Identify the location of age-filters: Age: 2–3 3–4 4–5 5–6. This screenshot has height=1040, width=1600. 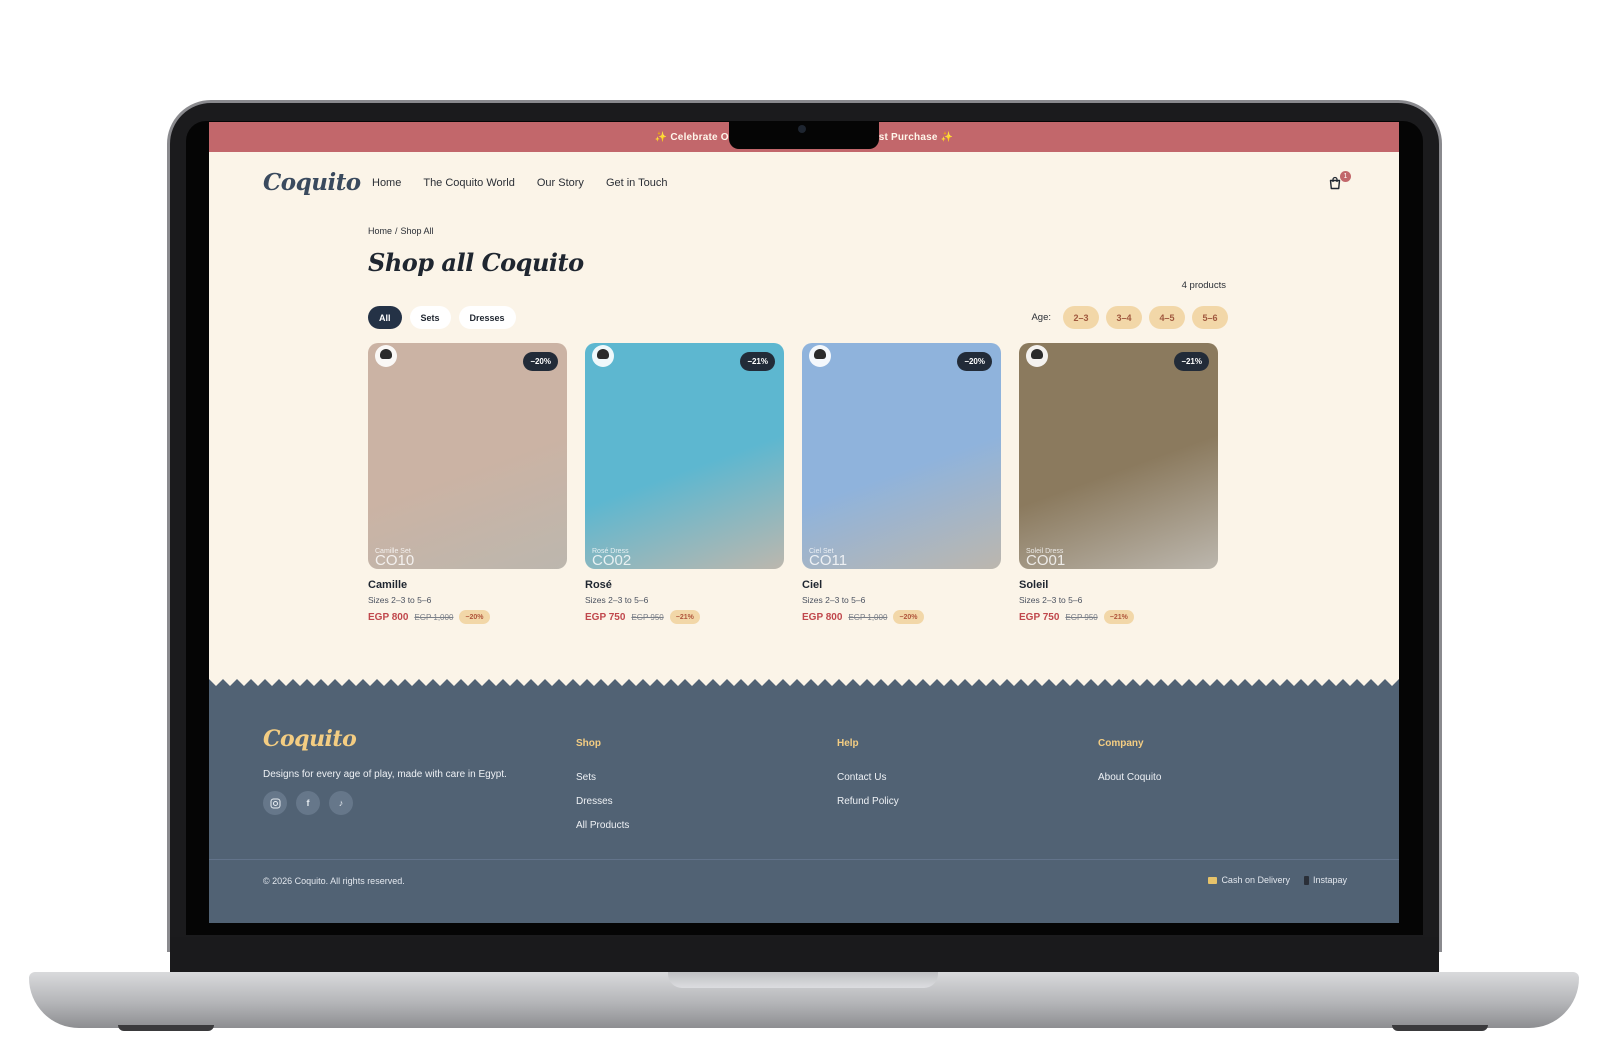
(1129, 317).